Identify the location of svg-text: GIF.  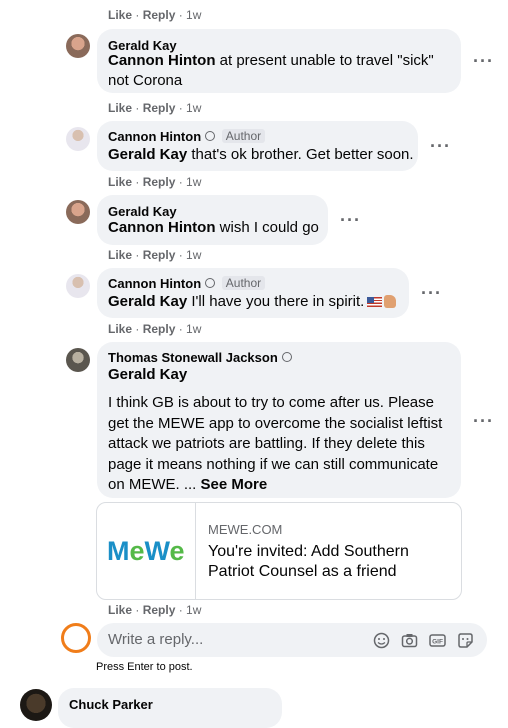
(437, 642).